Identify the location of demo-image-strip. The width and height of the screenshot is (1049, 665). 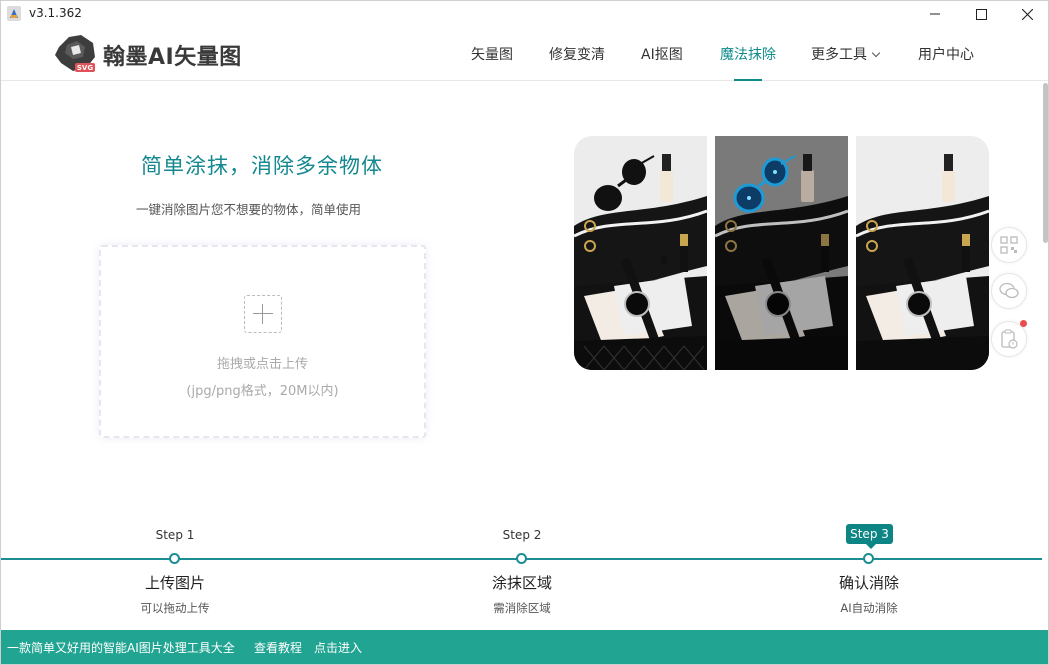
(781, 253).